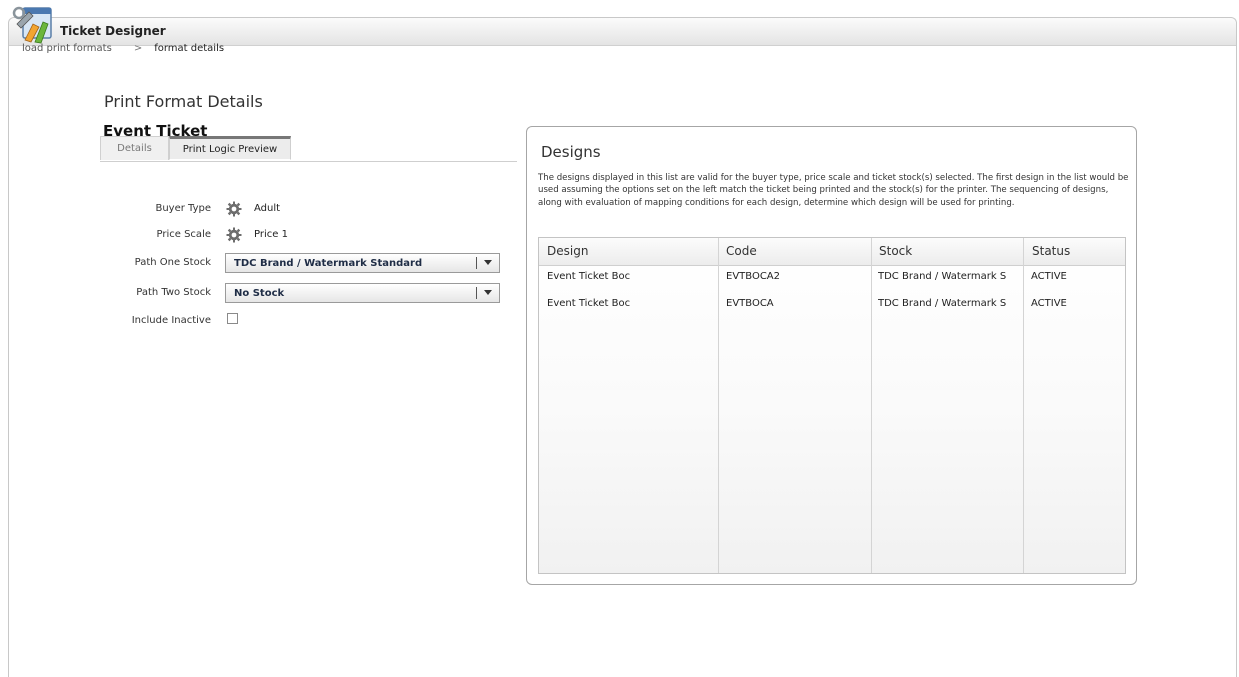 This screenshot has width=1239, height=677. Describe the element at coordinates (267, 208) in the screenshot. I see `buyer-type-value: Adult` at that location.